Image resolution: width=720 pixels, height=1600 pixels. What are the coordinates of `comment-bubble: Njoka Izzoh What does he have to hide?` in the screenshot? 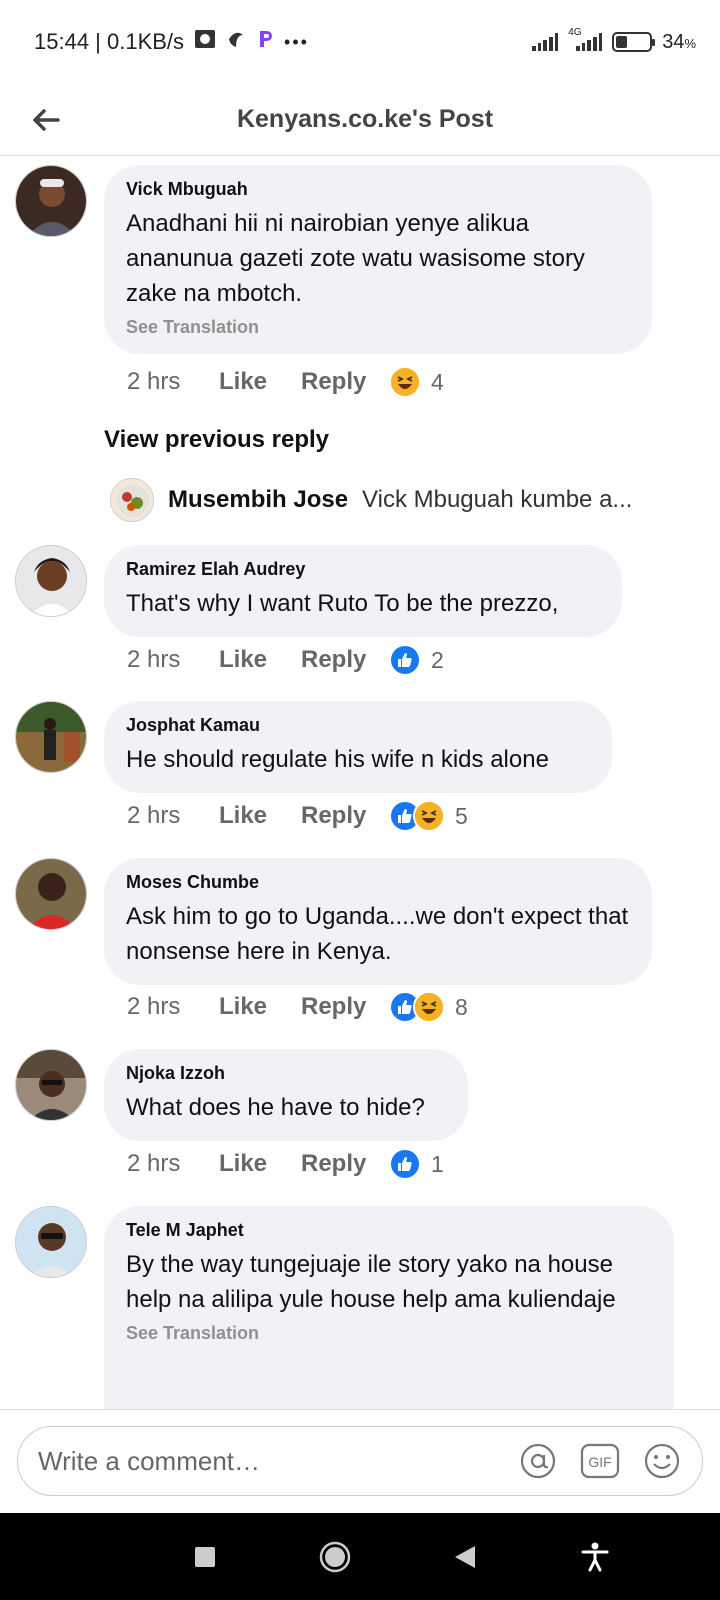 It's located at (286, 1095).